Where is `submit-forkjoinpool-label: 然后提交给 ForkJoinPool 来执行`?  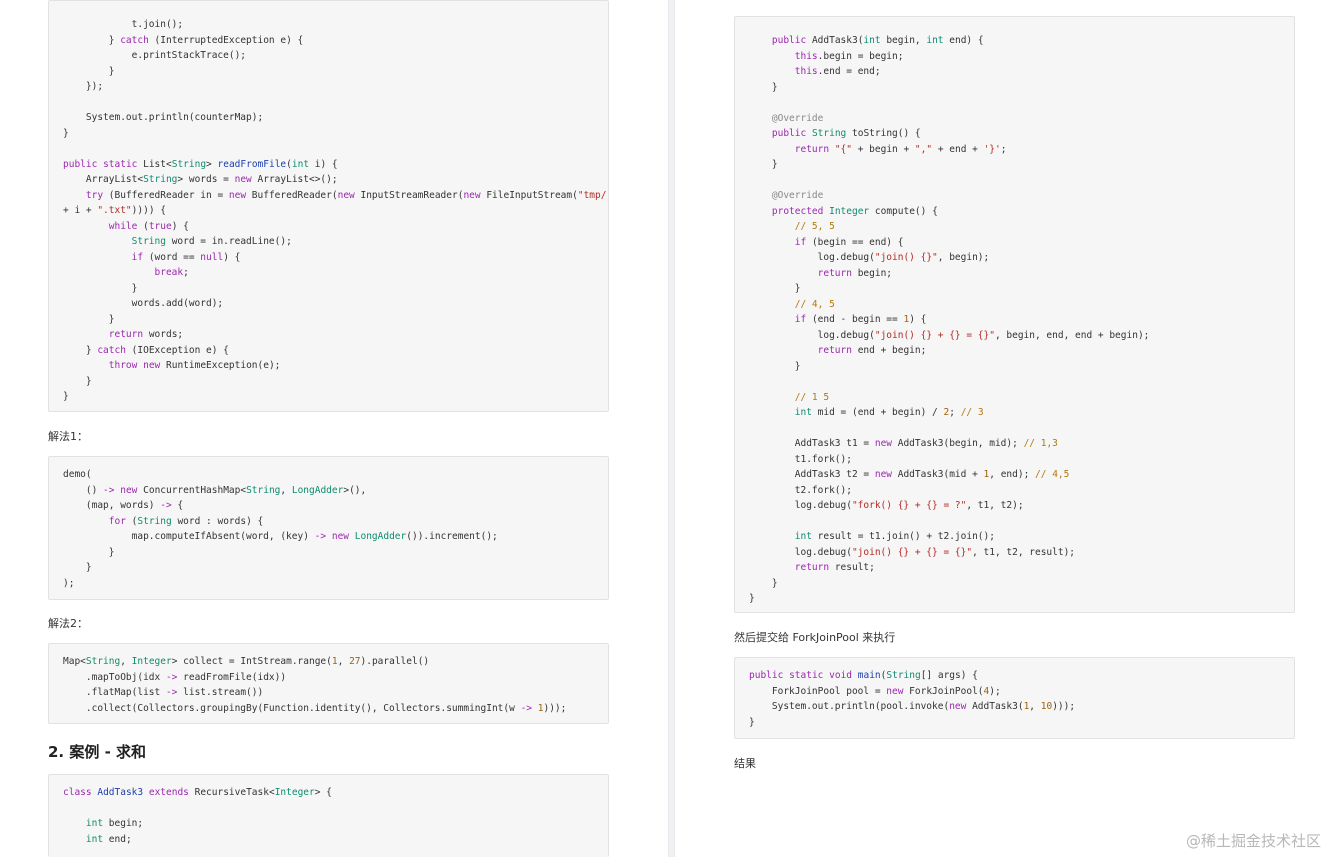
submit-forkjoinpool-label: 然后提交给 ForkJoinPool 来执行 is located at coordinates (815, 637).